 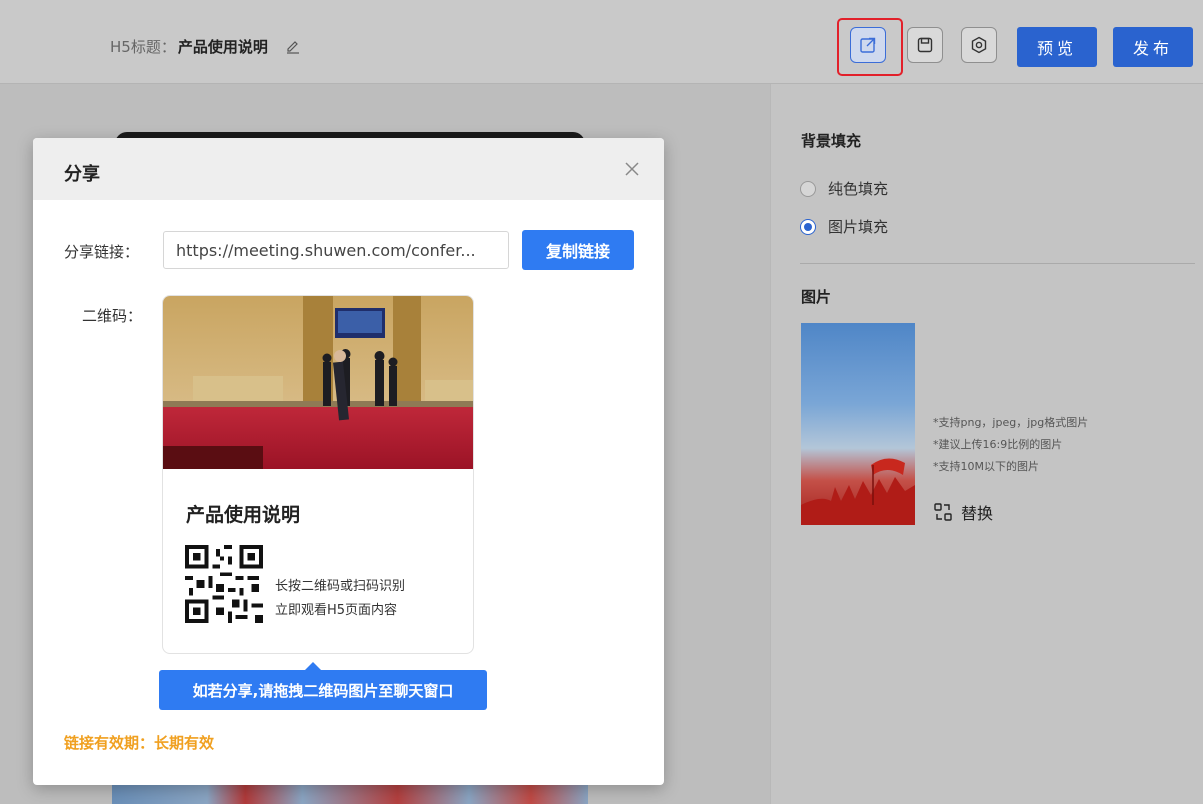 What do you see at coordinates (601, 42) in the screenshot?
I see `top-toolbar: H5标题： 产品使用说明 预览 发布` at bounding box center [601, 42].